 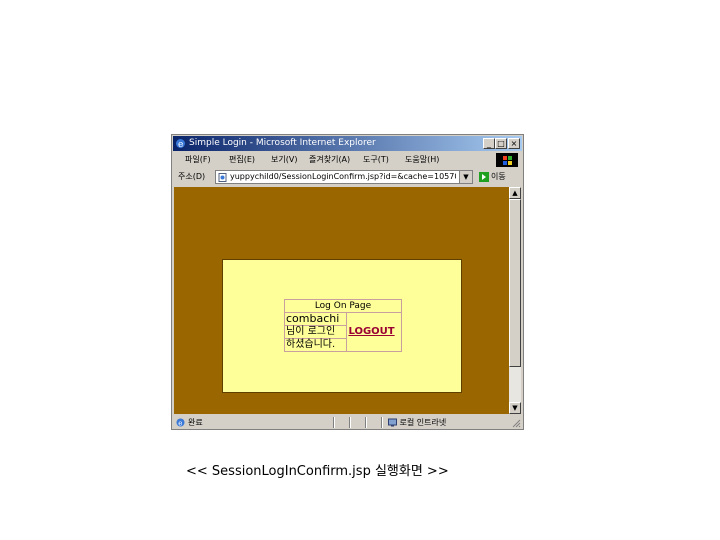 What do you see at coordinates (315, 345) in the screenshot?
I see `login-message-line2: 하셨습니다.` at bounding box center [315, 345].